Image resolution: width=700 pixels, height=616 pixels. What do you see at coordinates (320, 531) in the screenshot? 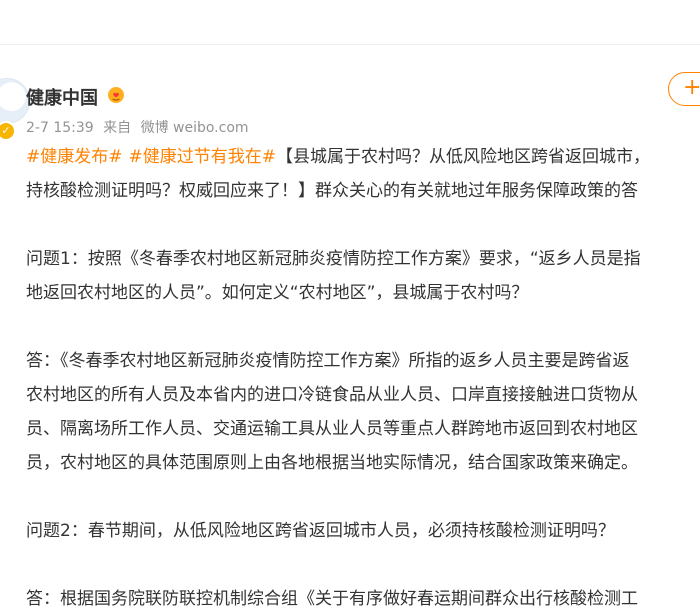
I see `question-2-line-1: 问题2：春节期间，从低风险地区跨省返回城市人员，必须持核酸检测证明吗？` at bounding box center [320, 531].